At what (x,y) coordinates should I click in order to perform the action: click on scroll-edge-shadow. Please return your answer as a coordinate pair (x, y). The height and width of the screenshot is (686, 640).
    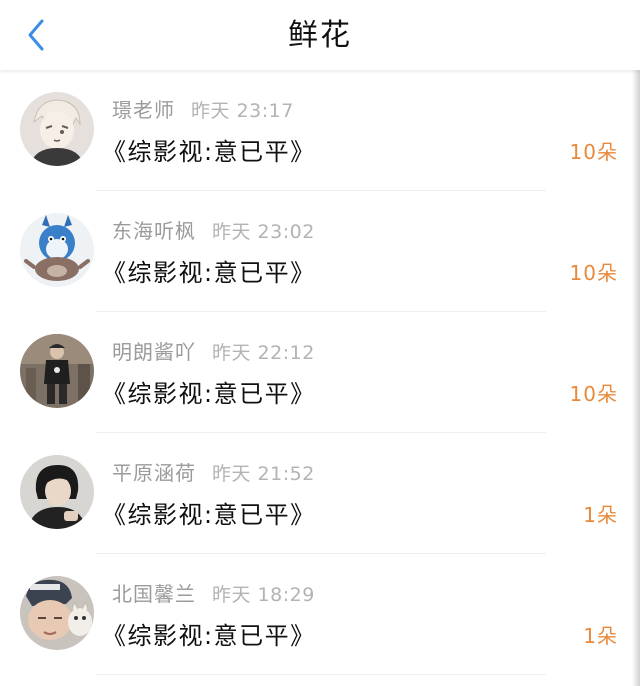
    Looking at the image, I should click on (636, 378).